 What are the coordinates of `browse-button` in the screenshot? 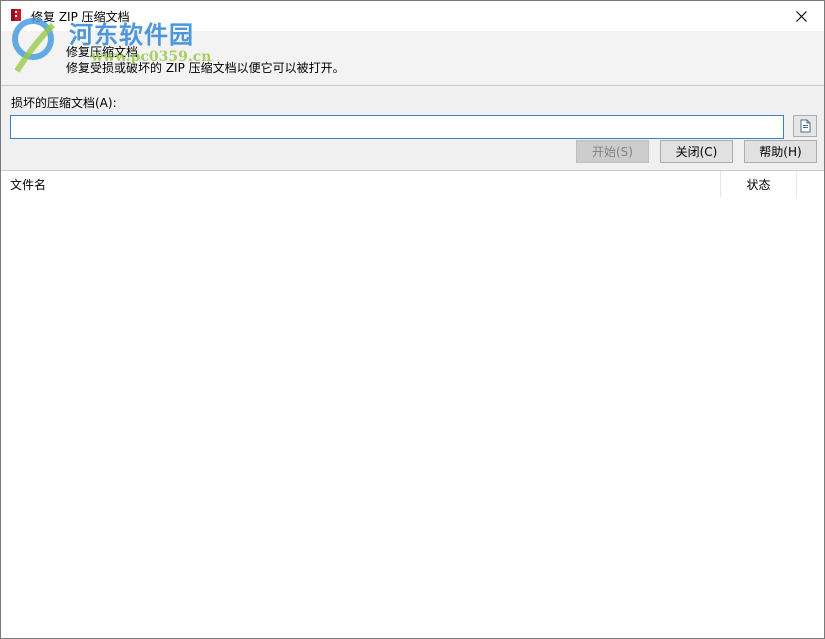 It's located at (805, 126).